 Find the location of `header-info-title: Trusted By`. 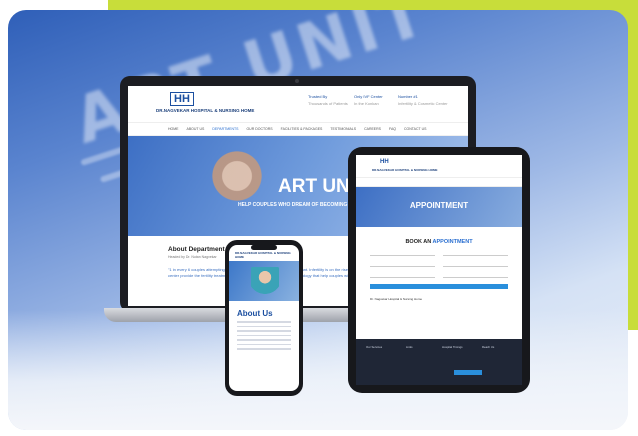

header-info-title: Trusted By is located at coordinates (318, 96).